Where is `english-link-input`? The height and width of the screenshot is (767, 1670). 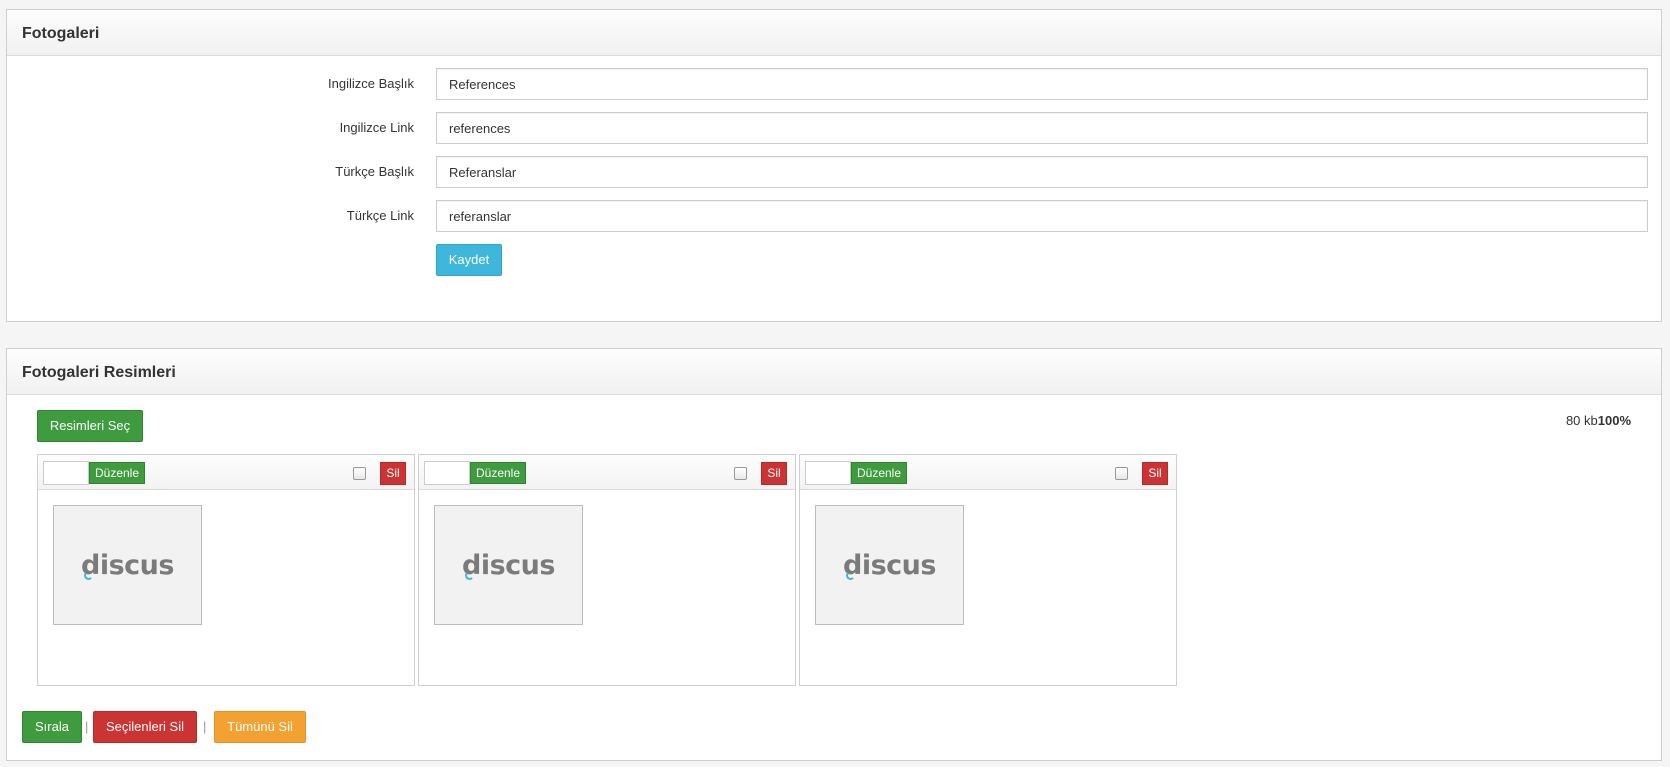
english-link-input is located at coordinates (1042, 128).